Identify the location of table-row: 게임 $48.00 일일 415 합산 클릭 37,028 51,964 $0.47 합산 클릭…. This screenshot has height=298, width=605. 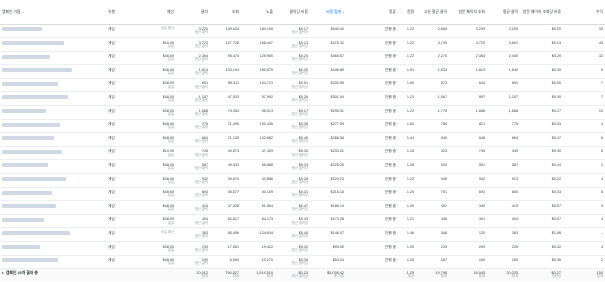
(302, 208).